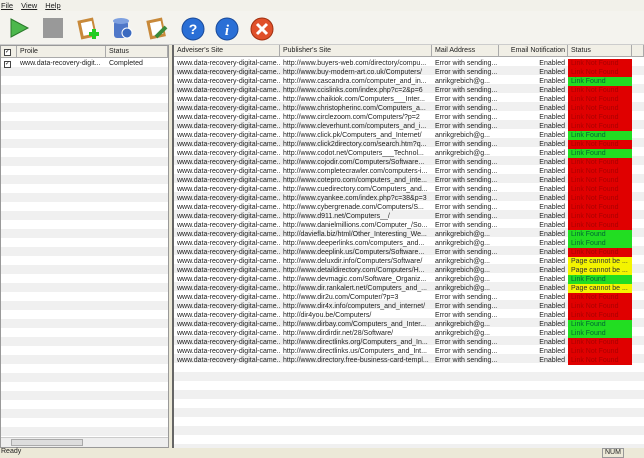  Describe the element at coordinates (88, 28) in the screenshot. I see `add-profile-button` at that location.